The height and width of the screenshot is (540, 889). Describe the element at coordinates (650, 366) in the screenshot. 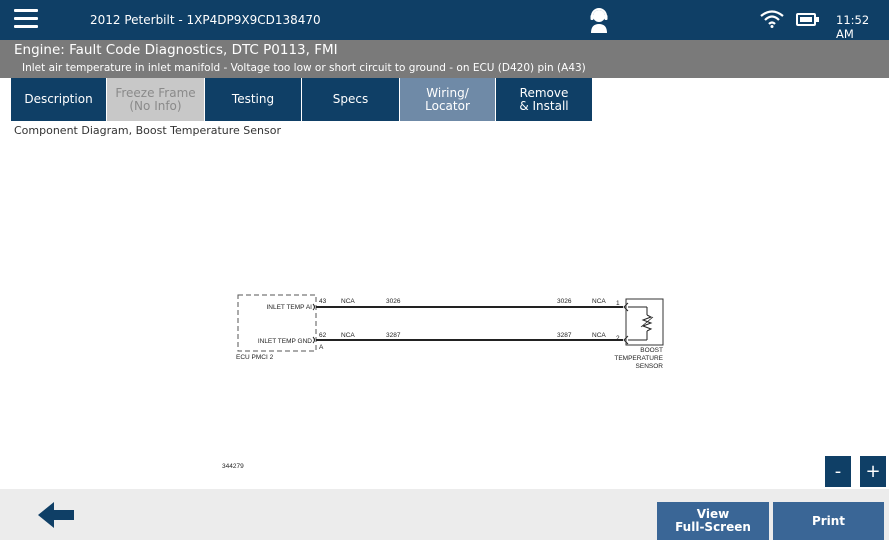

I see `sensor-label-line3: SENSOR` at that location.